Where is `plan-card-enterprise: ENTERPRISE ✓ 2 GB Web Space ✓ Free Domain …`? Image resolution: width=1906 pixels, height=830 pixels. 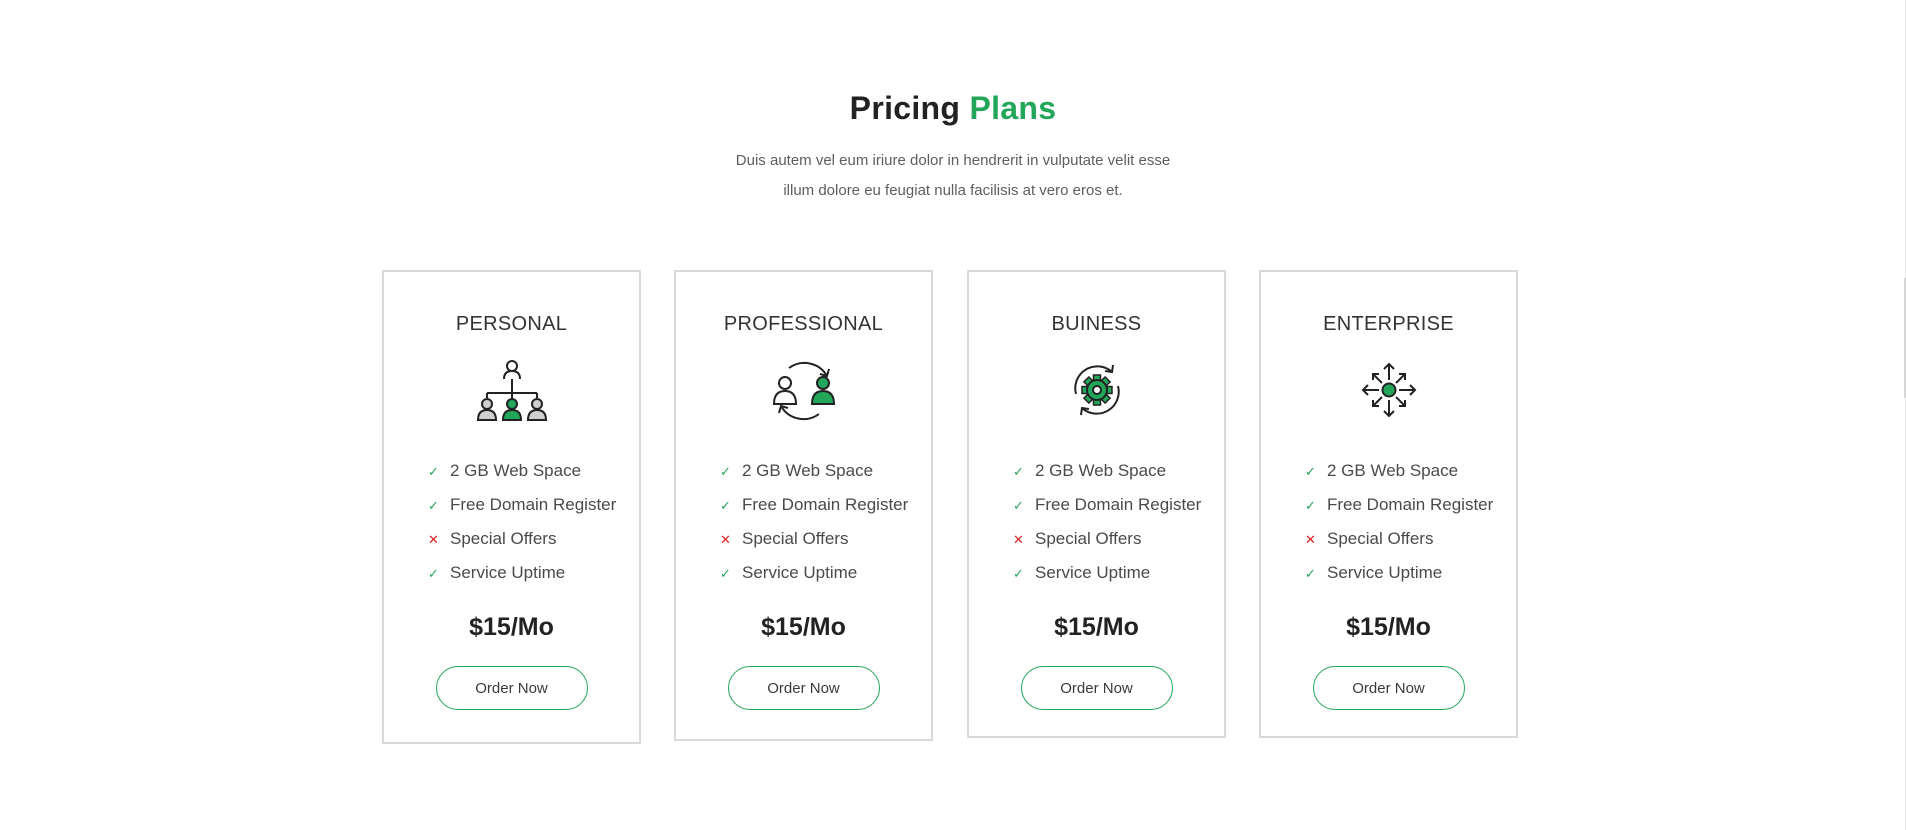
plan-card-enterprise: ENTERPRISE ✓ 2 GB Web Space ✓ Free Domain … is located at coordinates (1388, 504).